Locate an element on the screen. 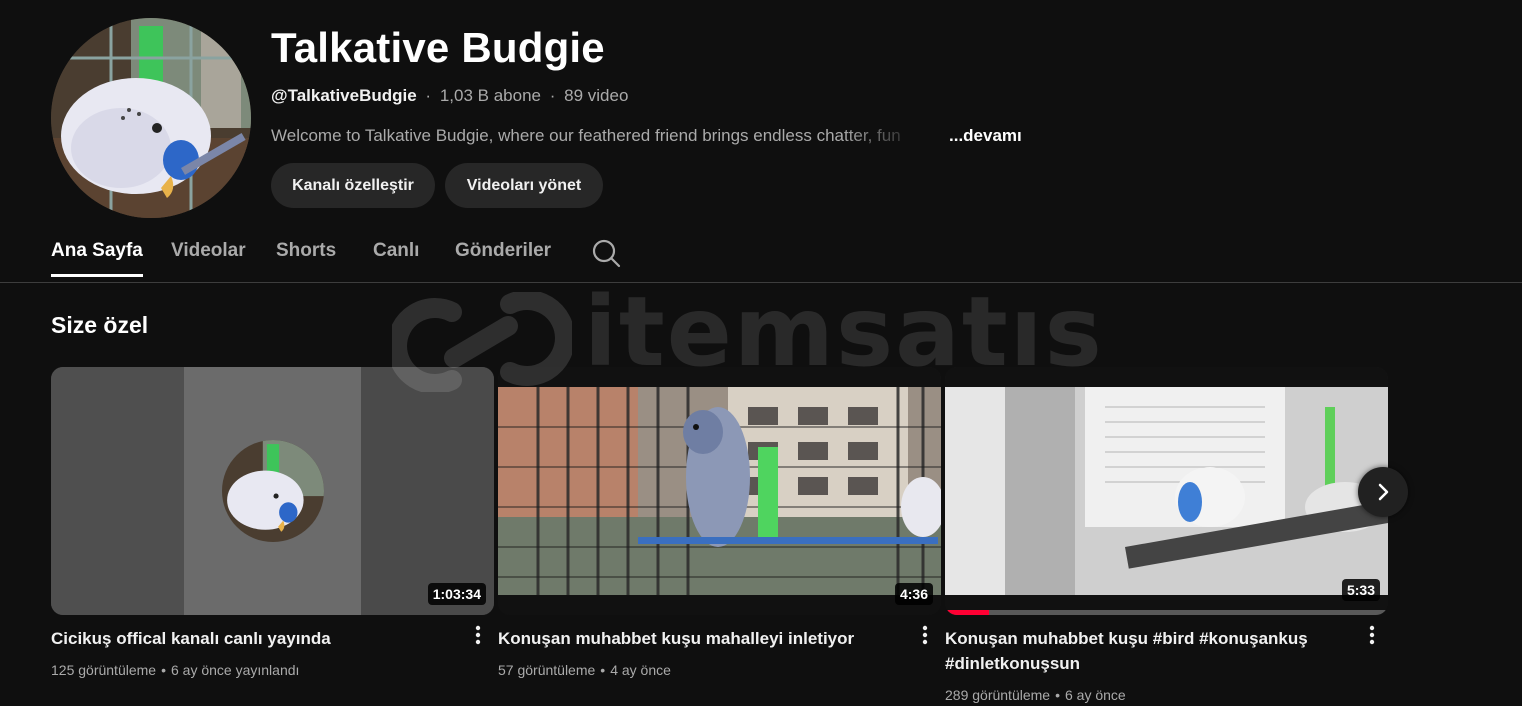  channel-handle: @TalkativeBudgie is located at coordinates (344, 95).